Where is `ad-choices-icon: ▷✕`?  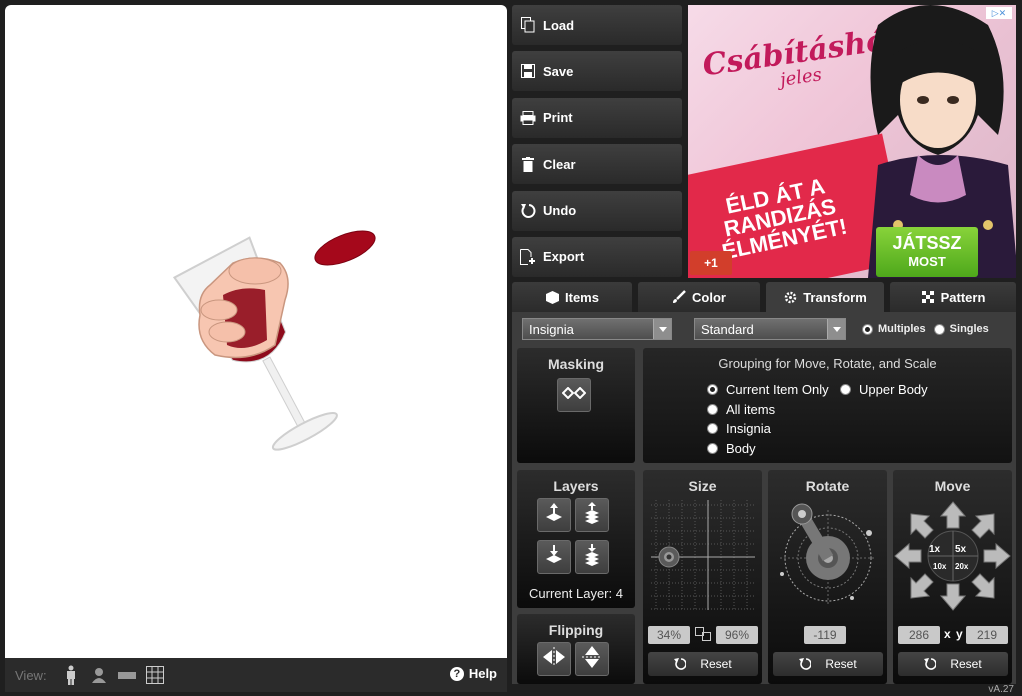 ad-choices-icon: ▷✕ is located at coordinates (999, 13).